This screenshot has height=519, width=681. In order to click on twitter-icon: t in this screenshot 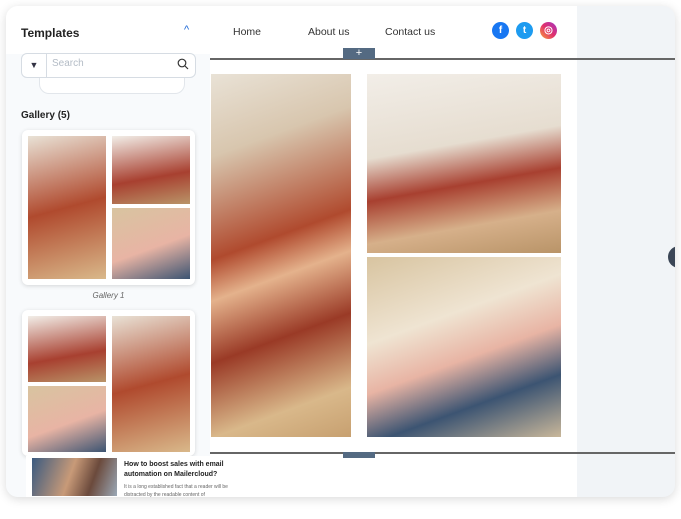, I will do `click(524, 30)`.